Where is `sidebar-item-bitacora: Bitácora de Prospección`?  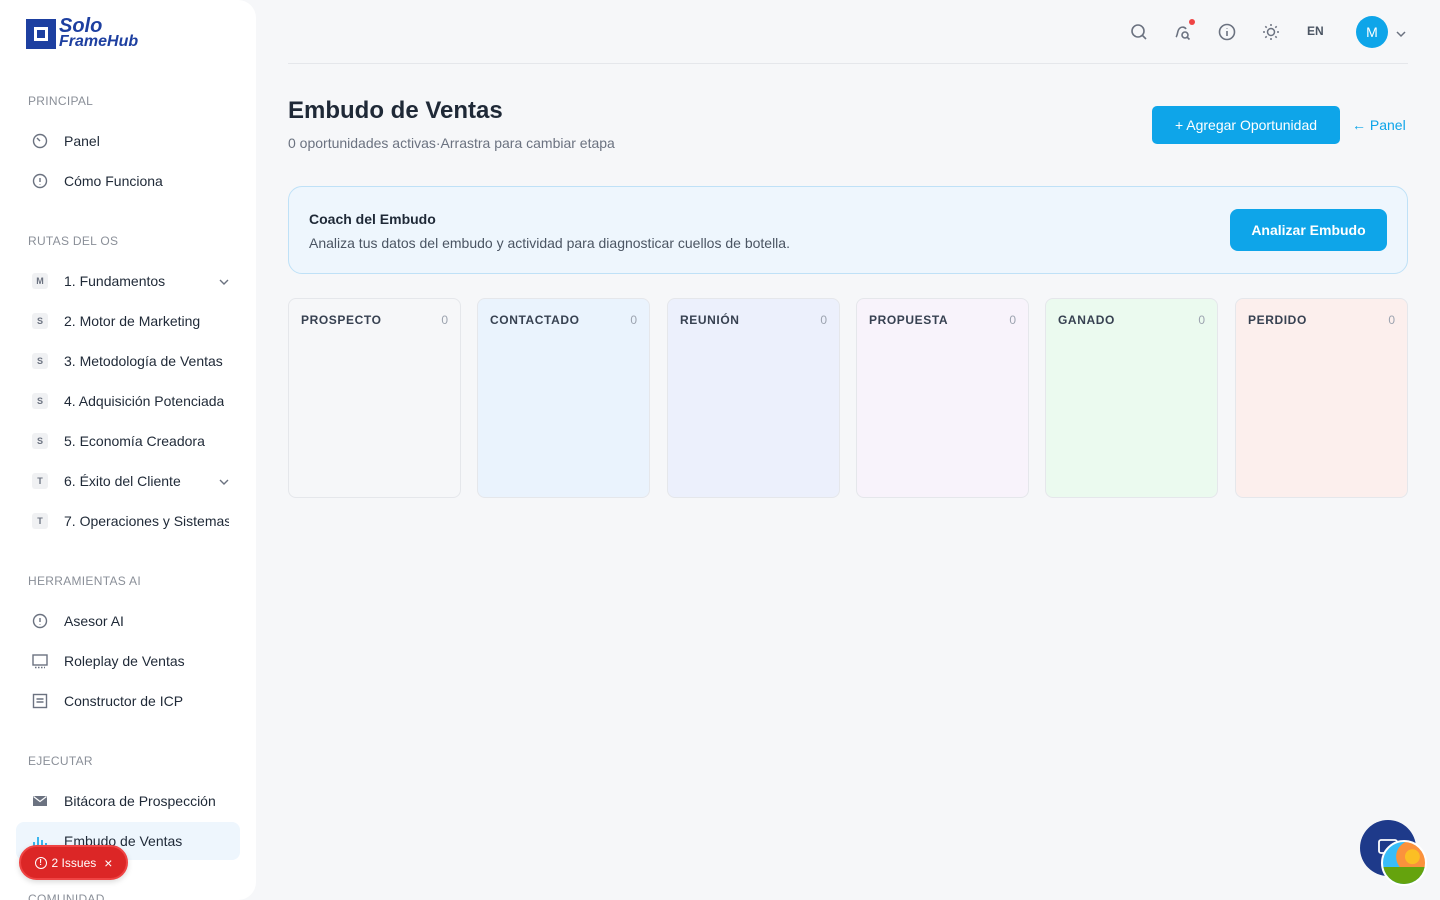
sidebar-item-bitacora: Bitácora de Prospección is located at coordinates (128, 801).